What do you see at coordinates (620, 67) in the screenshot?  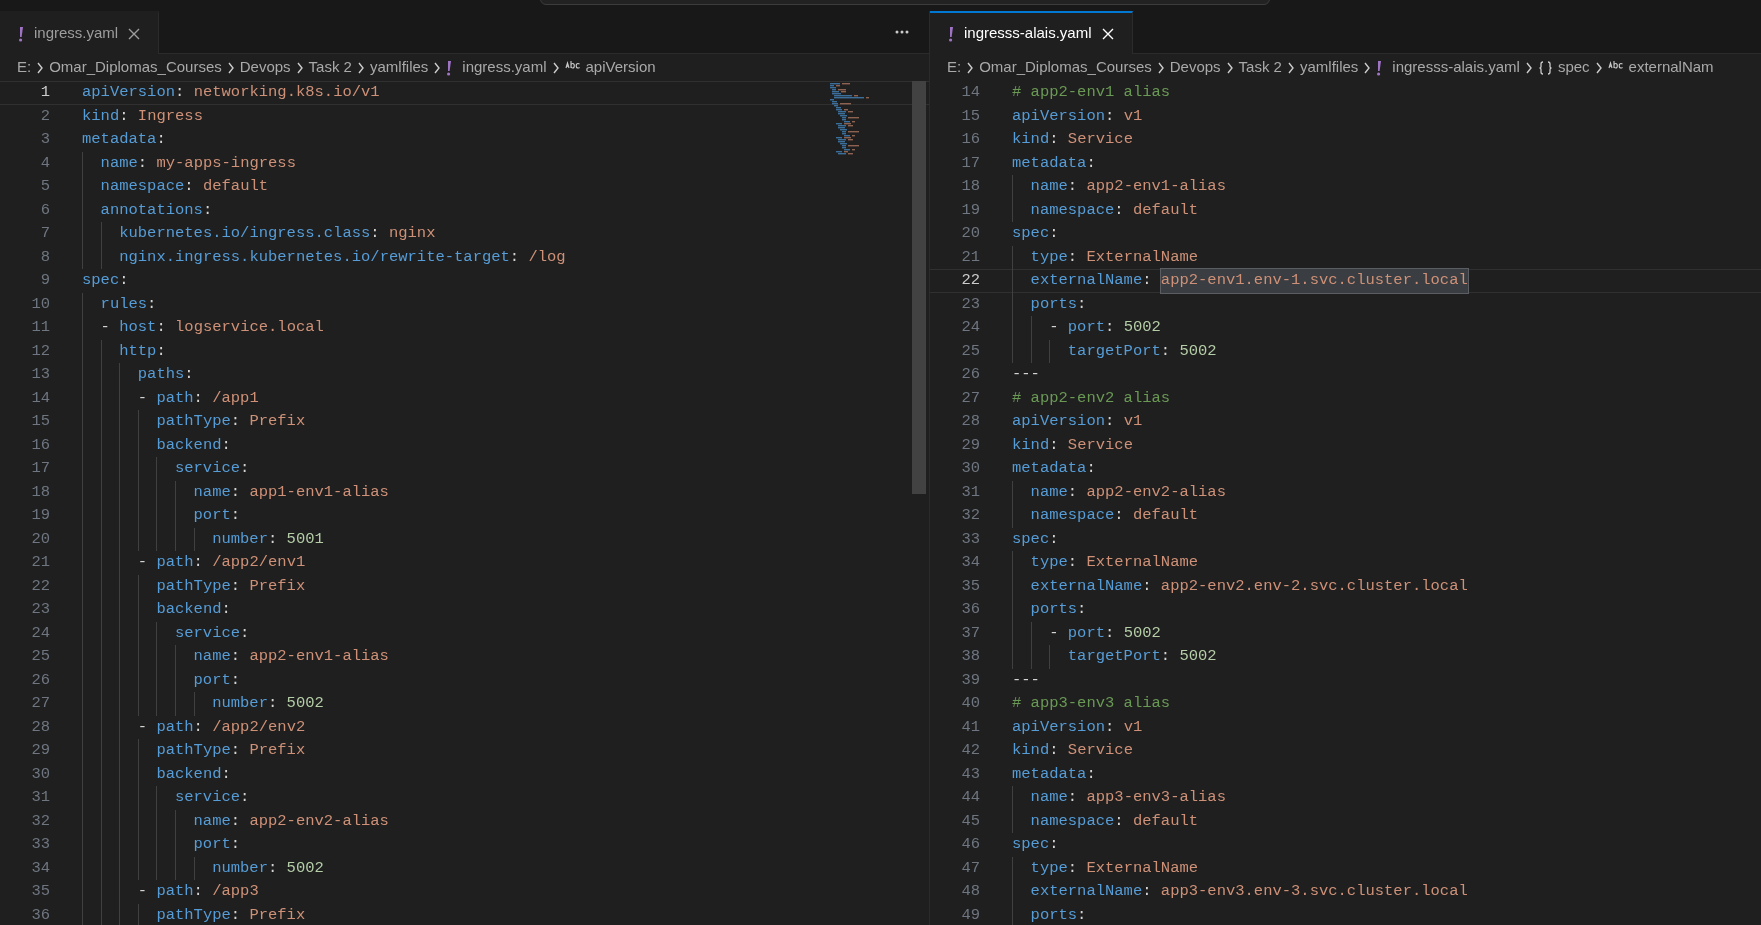 I see `breadcrumb-item: apiVersion` at bounding box center [620, 67].